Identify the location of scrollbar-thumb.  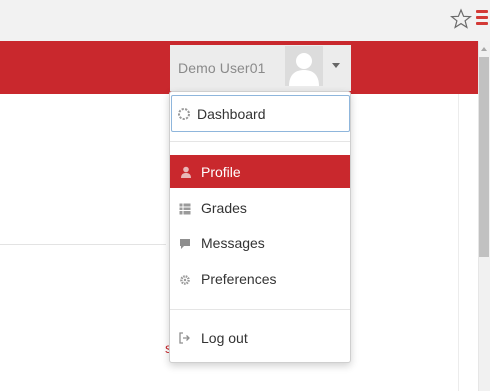
(484, 157).